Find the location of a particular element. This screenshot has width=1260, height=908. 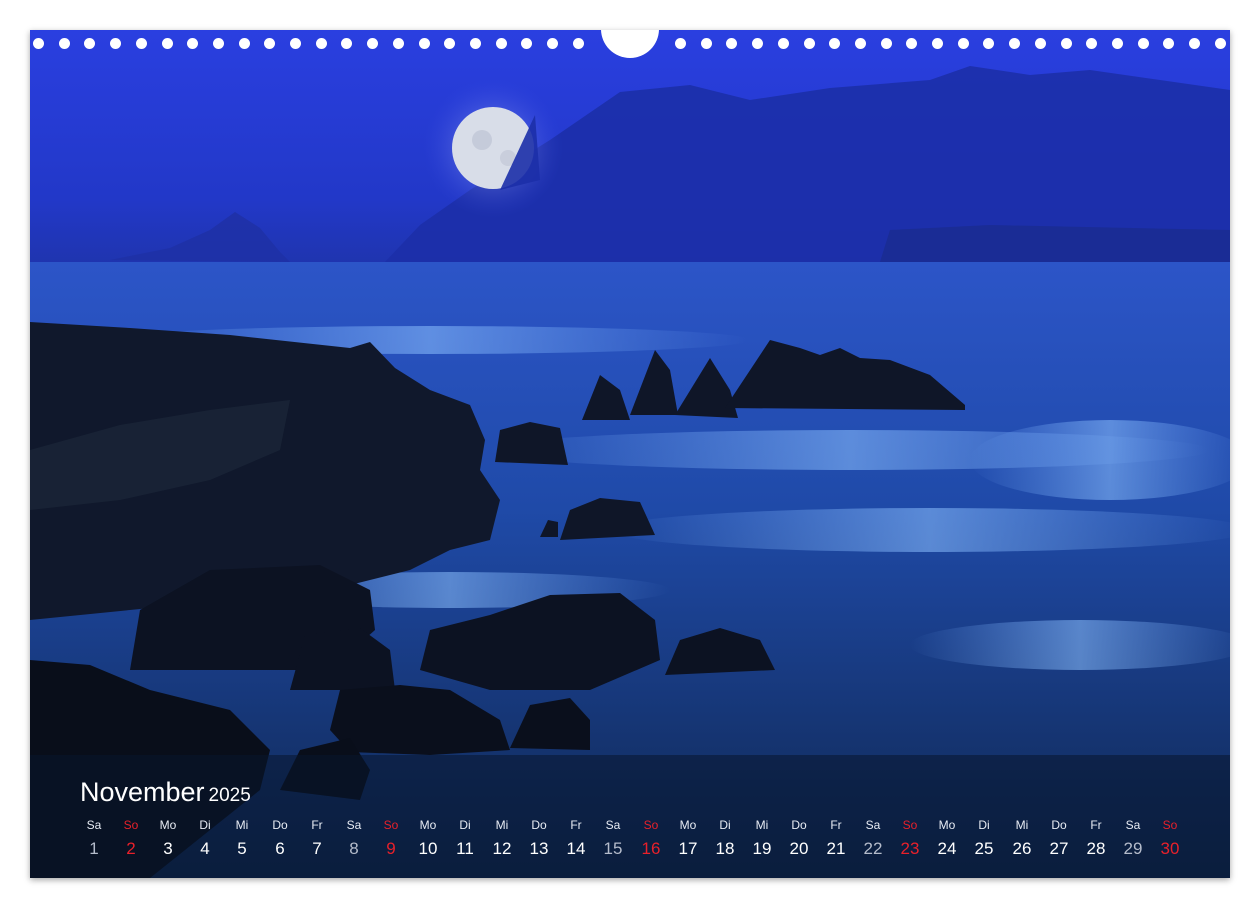

day-number: 11 is located at coordinates (465, 848).